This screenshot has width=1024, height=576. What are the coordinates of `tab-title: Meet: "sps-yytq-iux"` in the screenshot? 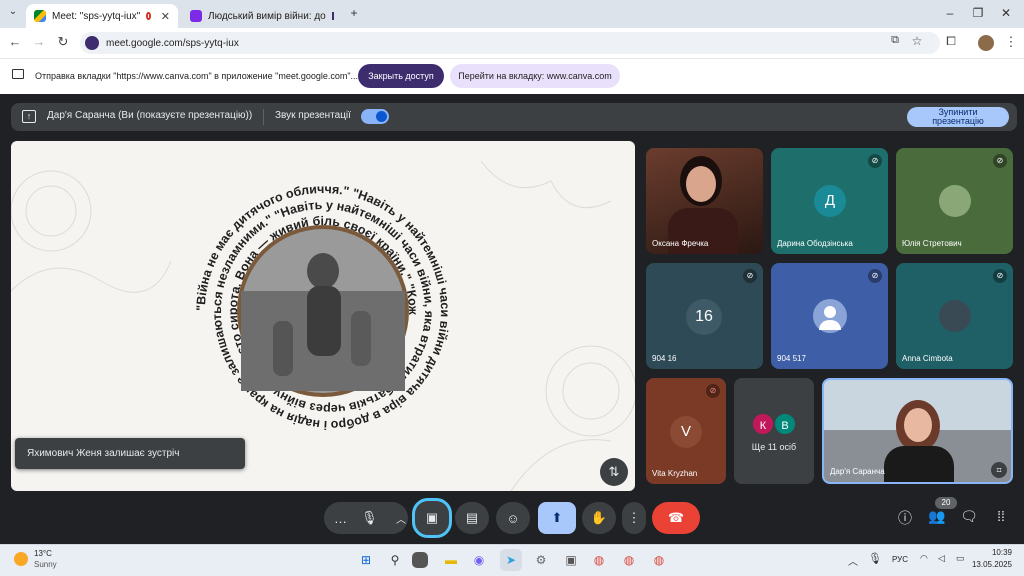 It's located at (96, 16).